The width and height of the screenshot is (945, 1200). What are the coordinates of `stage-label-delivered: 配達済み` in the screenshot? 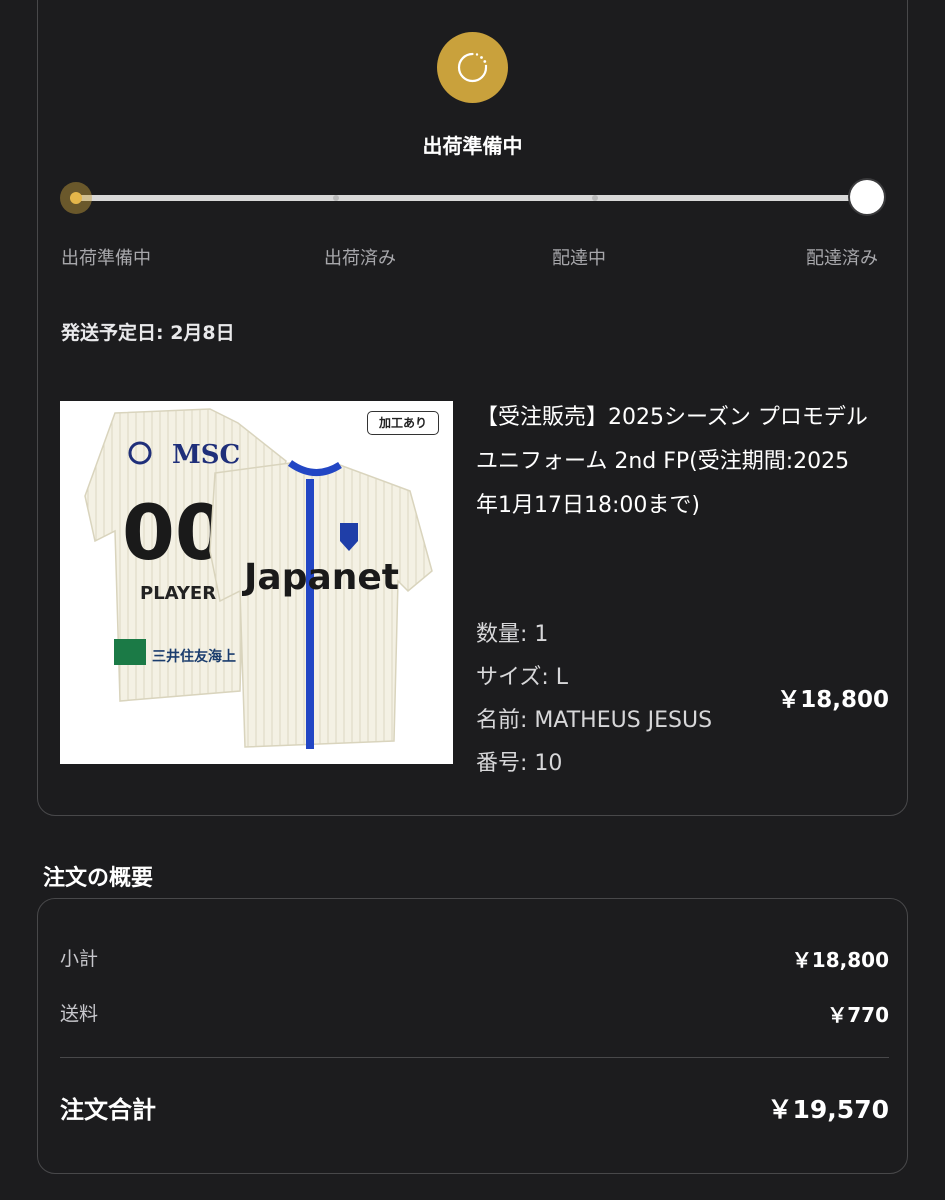 It's located at (842, 258).